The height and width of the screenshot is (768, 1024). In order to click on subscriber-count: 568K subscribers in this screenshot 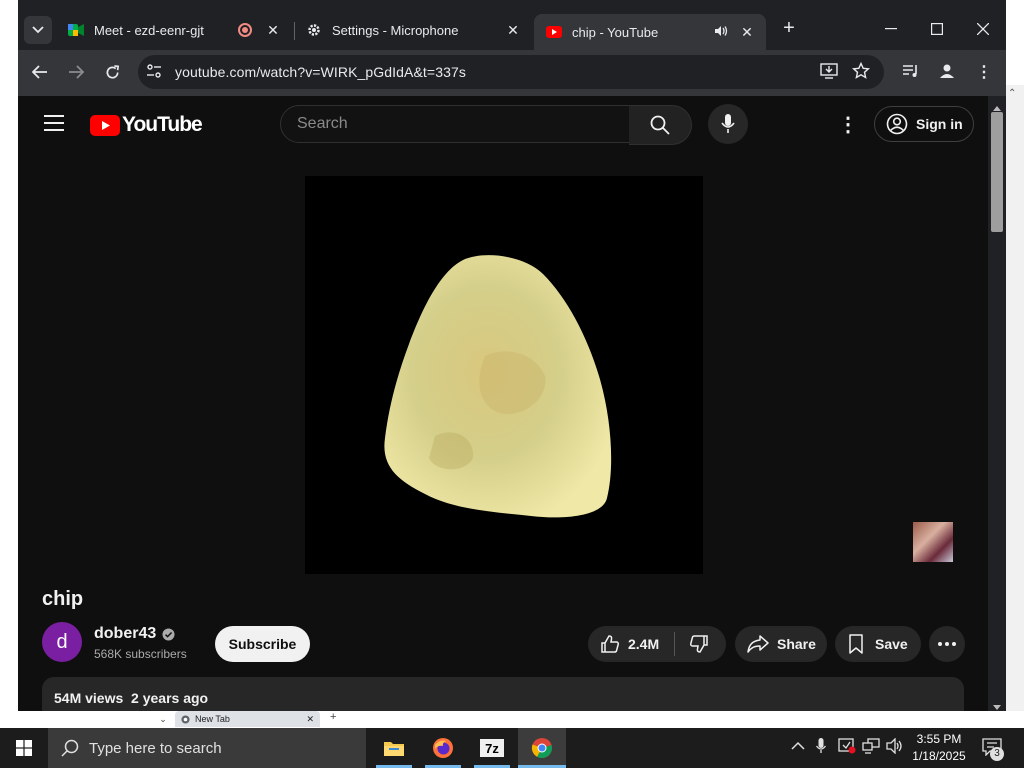, I will do `click(140, 654)`.